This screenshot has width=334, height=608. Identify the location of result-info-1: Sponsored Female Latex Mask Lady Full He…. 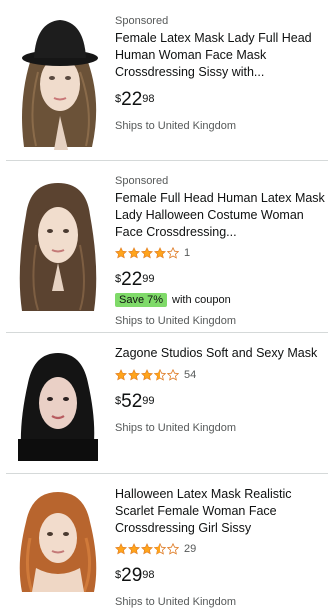
(222, 73).